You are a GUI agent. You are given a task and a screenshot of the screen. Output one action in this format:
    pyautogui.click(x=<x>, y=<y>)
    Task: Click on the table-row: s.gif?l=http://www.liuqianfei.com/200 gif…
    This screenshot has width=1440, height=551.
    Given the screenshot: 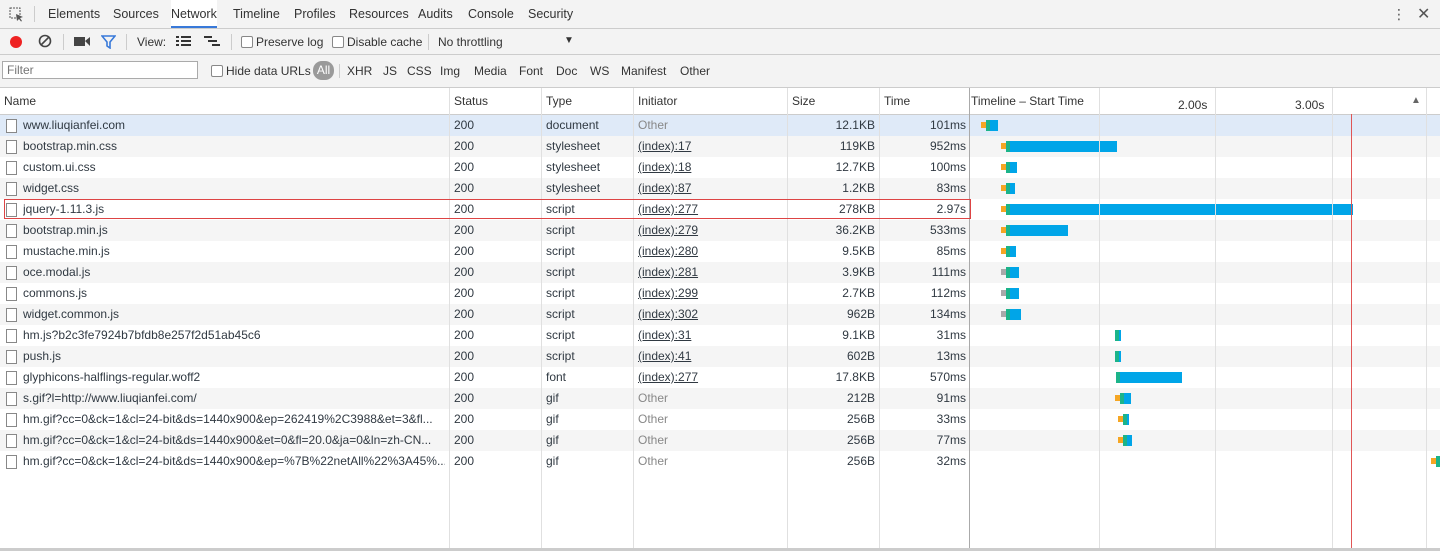 What is the action you would take?
    pyautogui.click(x=720, y=398)
    